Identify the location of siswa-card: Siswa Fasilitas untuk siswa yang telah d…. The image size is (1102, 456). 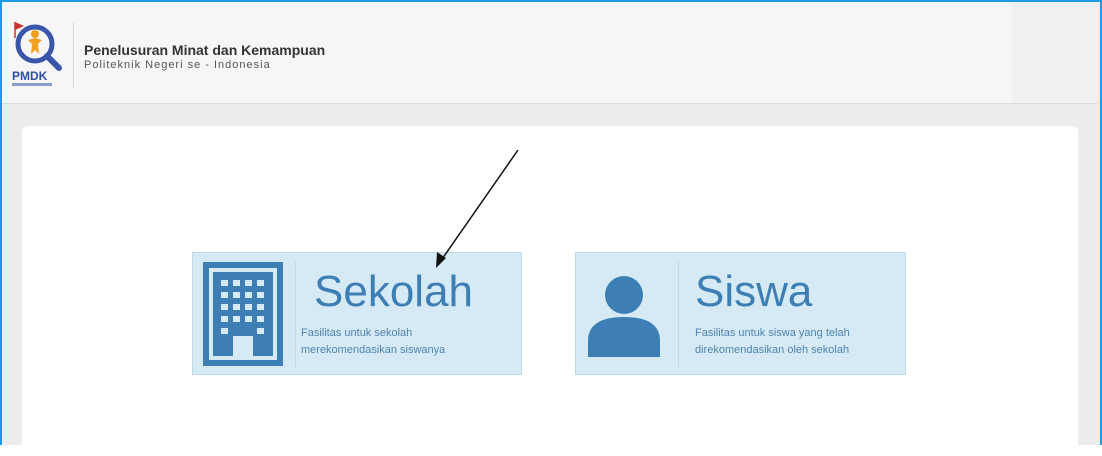
(740, 313).